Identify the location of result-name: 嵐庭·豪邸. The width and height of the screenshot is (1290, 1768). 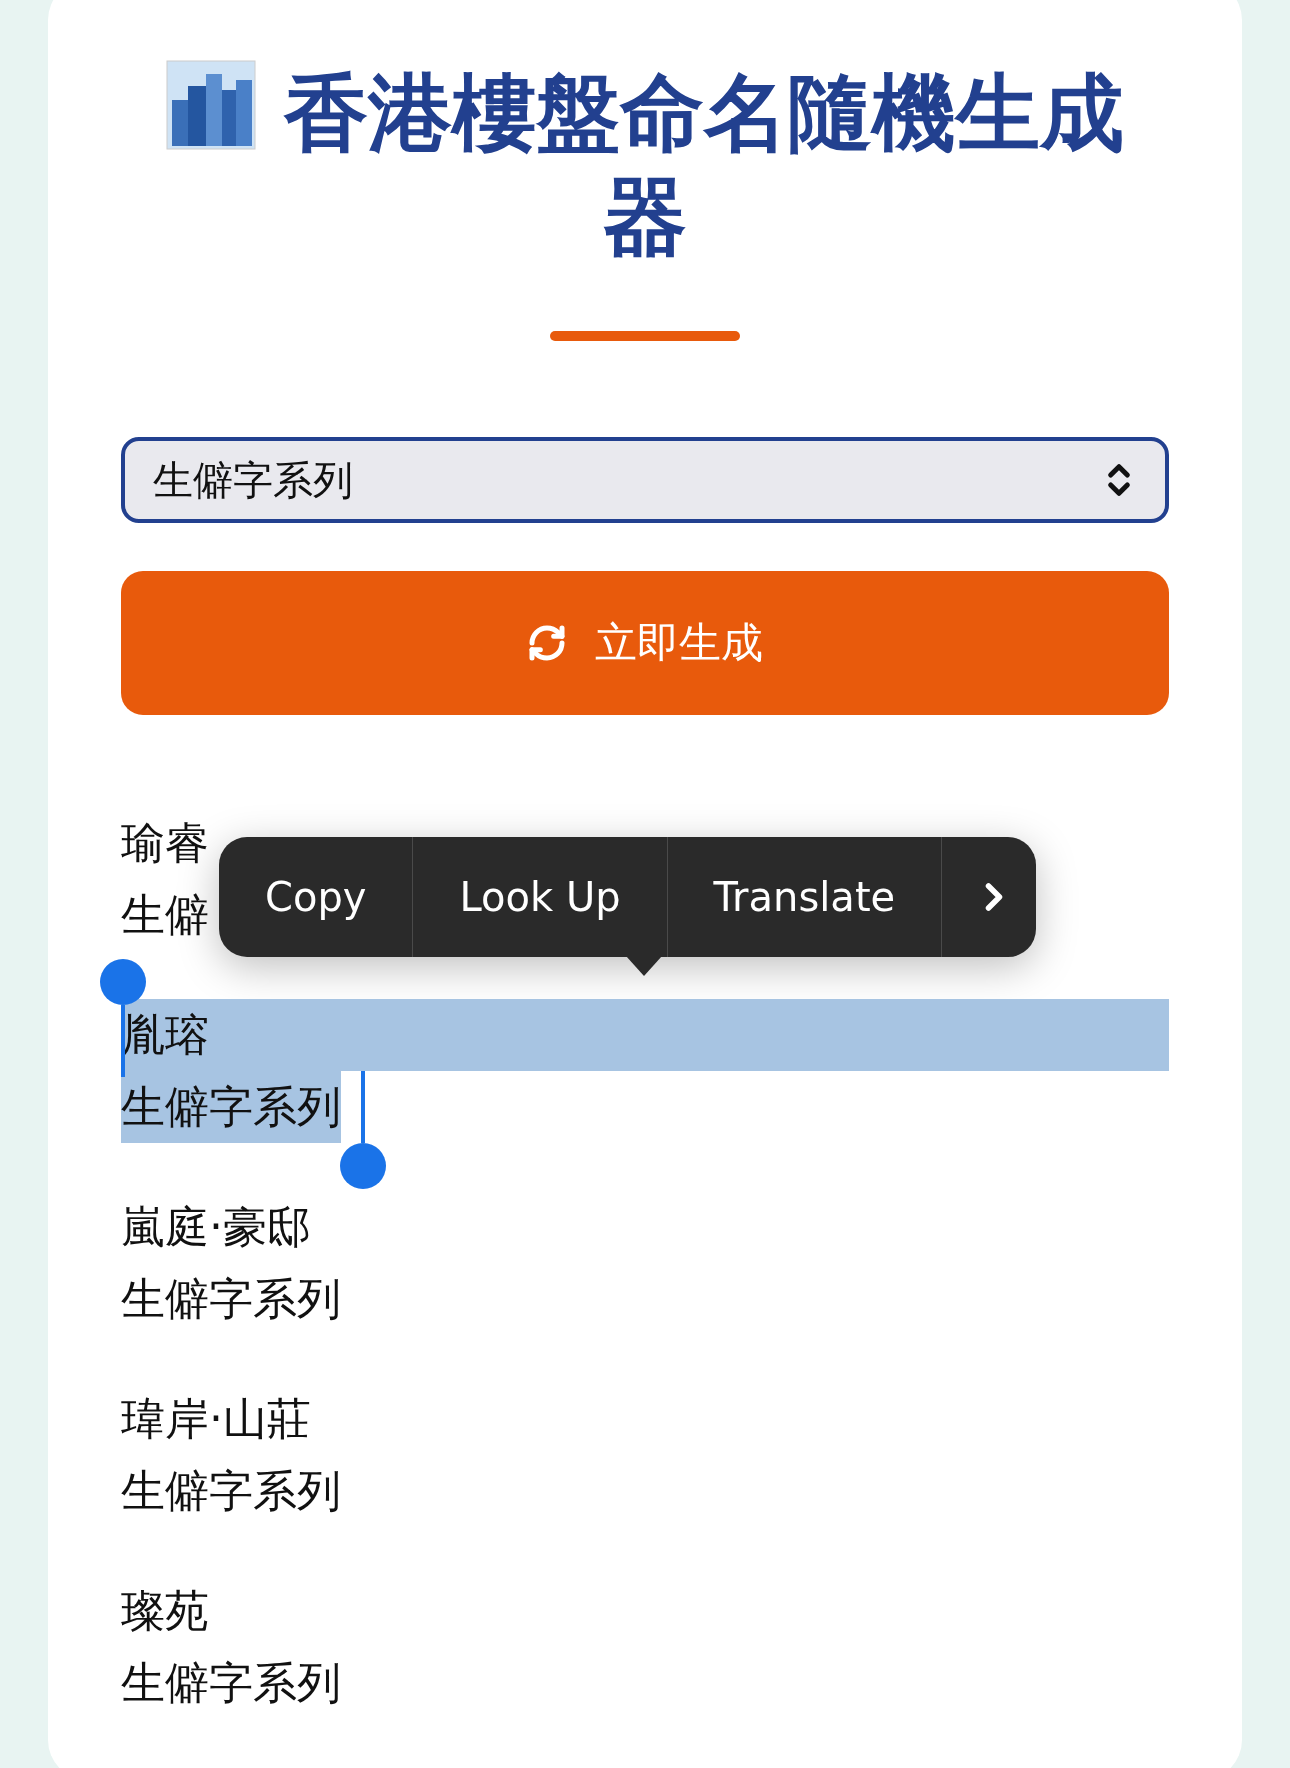
(216, 1227).